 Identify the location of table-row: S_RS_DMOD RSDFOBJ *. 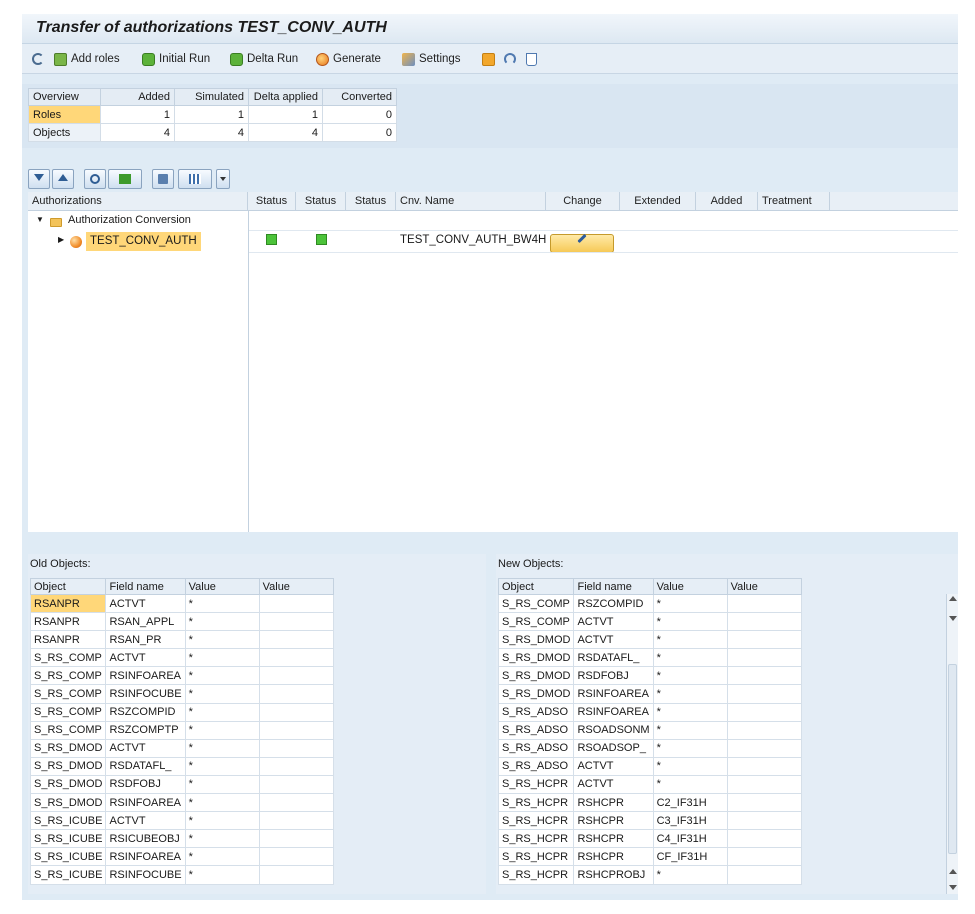
(649, 676).